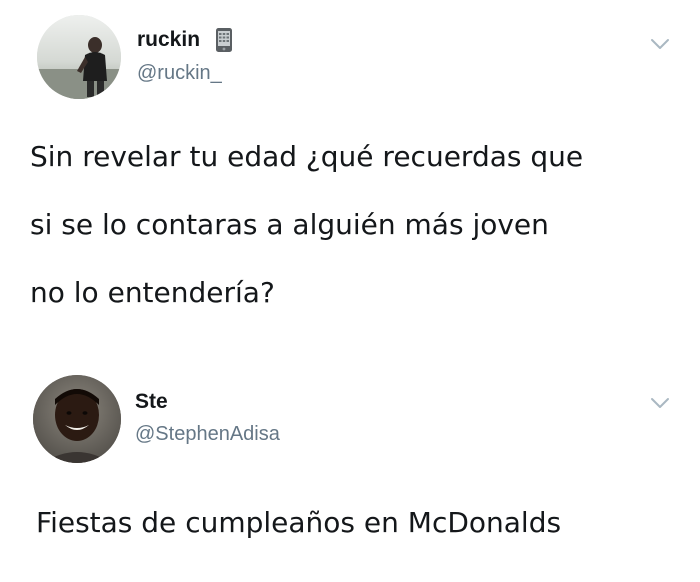  I want to click on display-name-text: Ste, so click(151, 401).